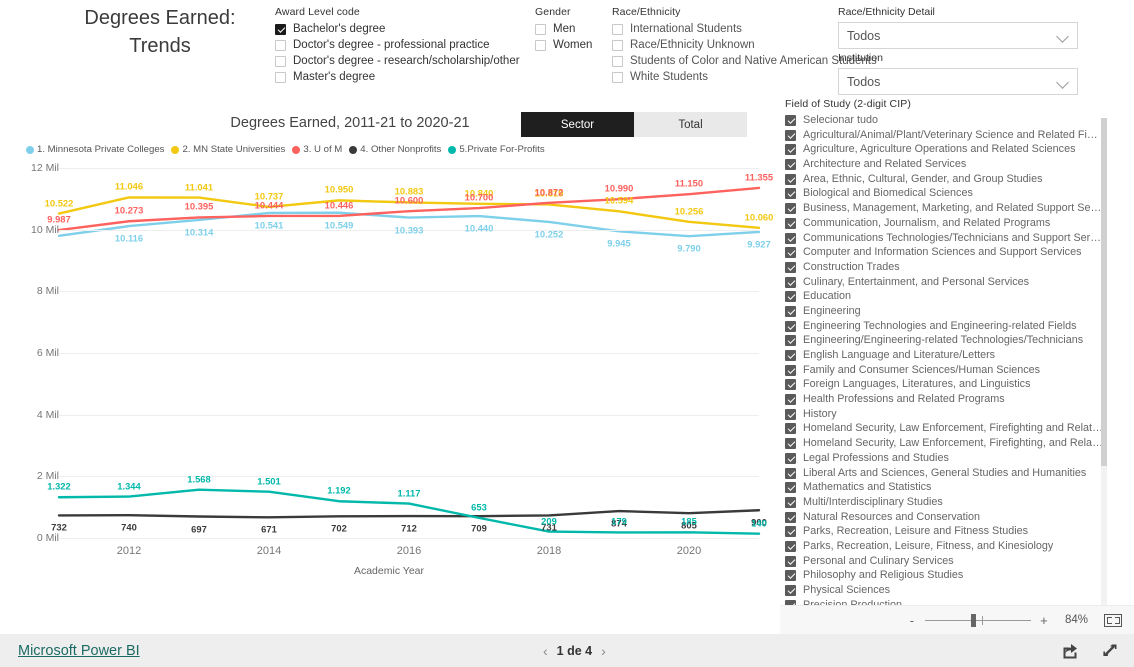 This screenshot has height=667, width=1134. I want to click on field-of-study-option: Natural Resources and Conservation, so click(946, 518).